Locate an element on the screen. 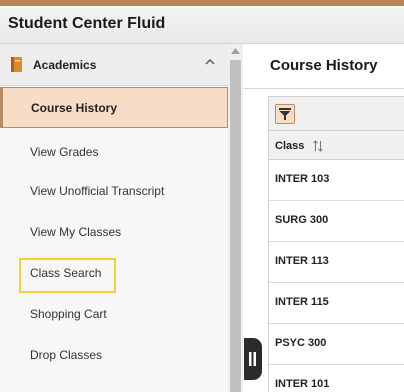 This screenshot has width=404, height=392. app-header: Student Center Fluid is located at coordinates (202, 22).